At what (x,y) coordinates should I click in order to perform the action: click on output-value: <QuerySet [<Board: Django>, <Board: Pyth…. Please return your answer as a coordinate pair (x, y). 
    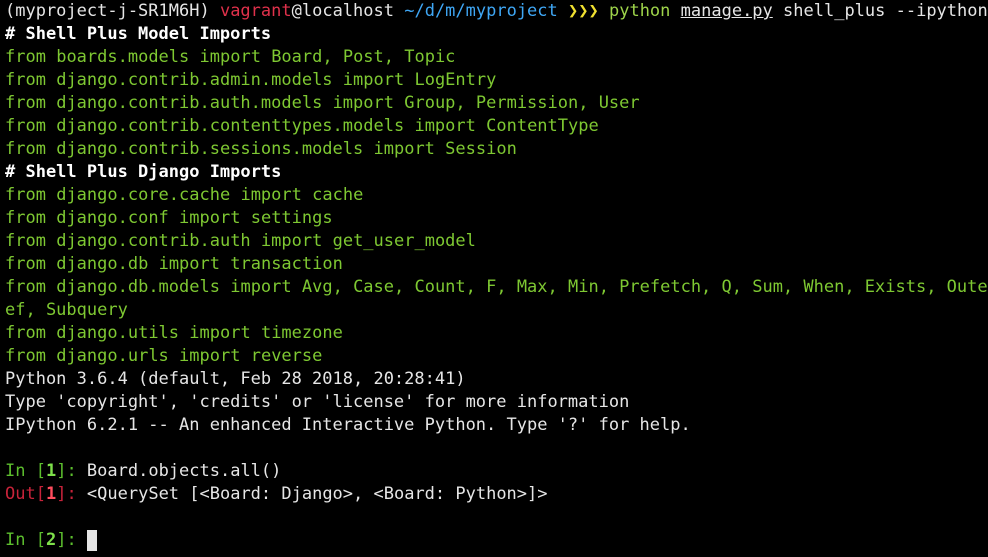
    Looking at the image, I should click on (317, 494).